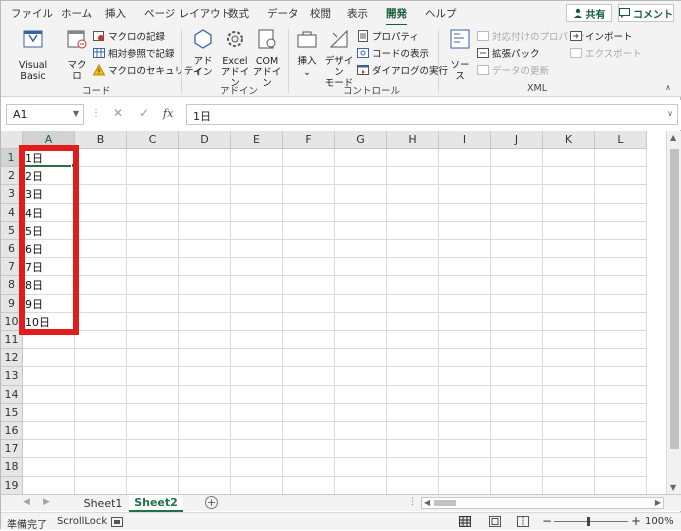 This screenshot has height=531, width=681. What do you see at coordinates (187, 13) in the screenshot?
I see `tab-page-layout: ページ レイアウト` at bounding box center [187, 13].